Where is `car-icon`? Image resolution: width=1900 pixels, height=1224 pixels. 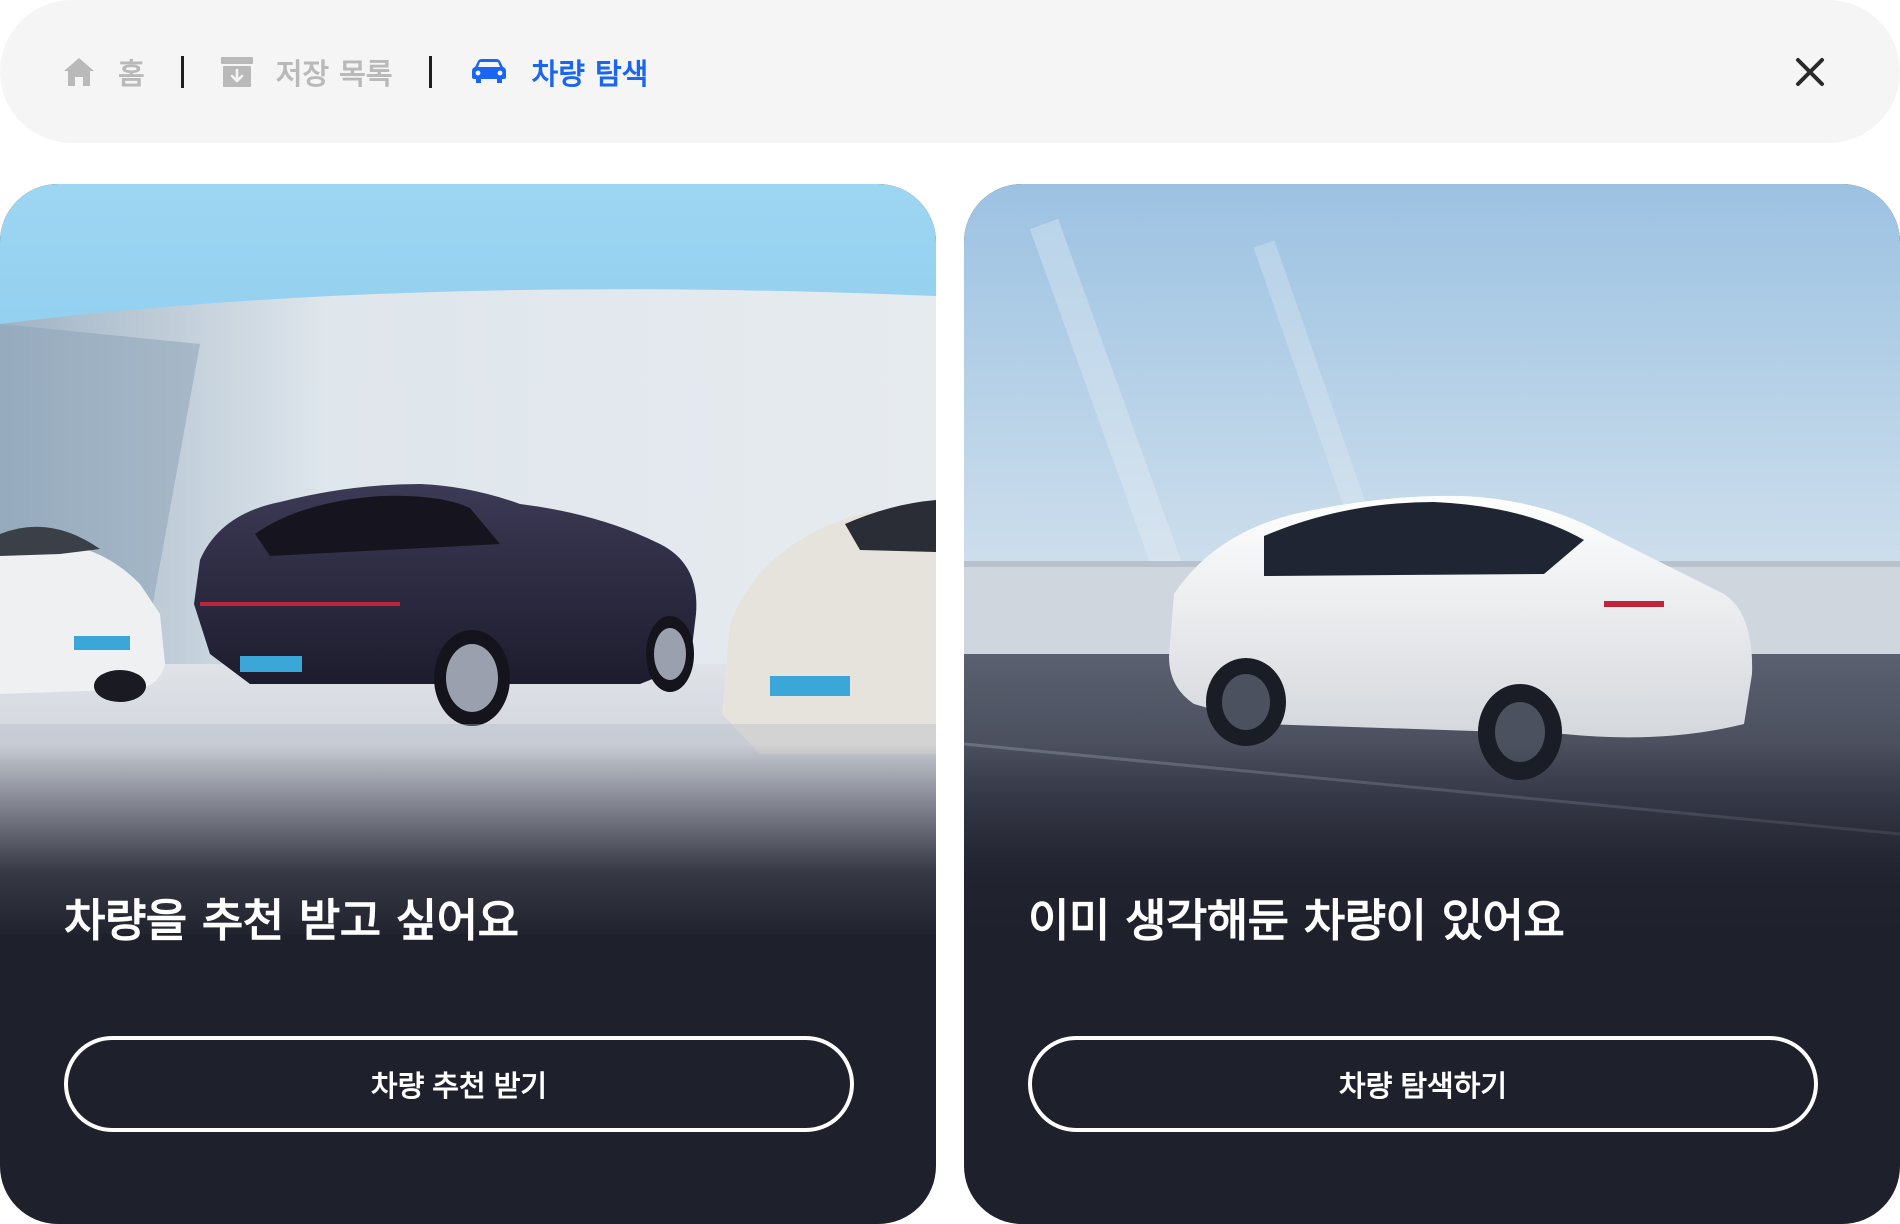 car-icon is located at coordinates (489, 72).